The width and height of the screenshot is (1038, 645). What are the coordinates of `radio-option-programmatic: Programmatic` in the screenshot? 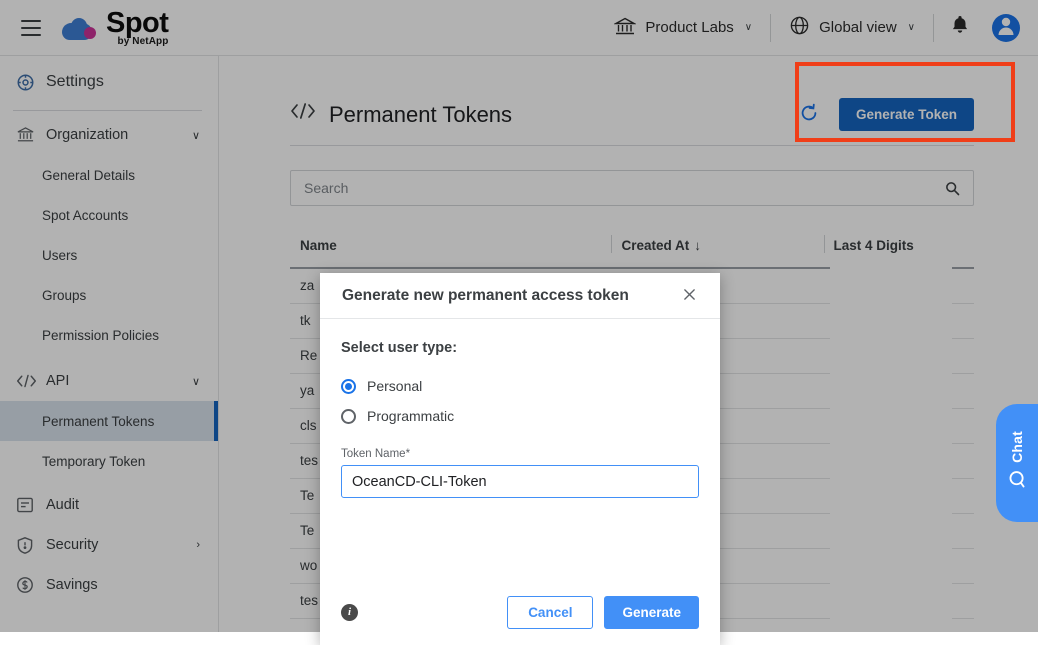 It's located at (520, 416).